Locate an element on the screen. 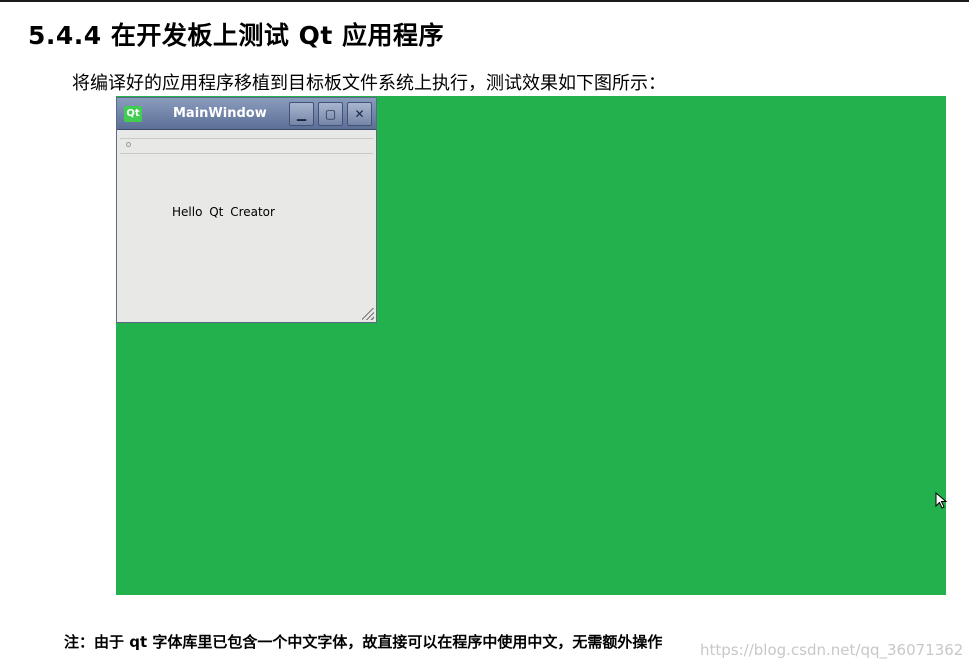 The height and width of the screenshot is (670, 969). qt-main-window: Qt MainWindow ▁ ▢ ✕ Hello Qt Creator is located at coordinates (246, 210).